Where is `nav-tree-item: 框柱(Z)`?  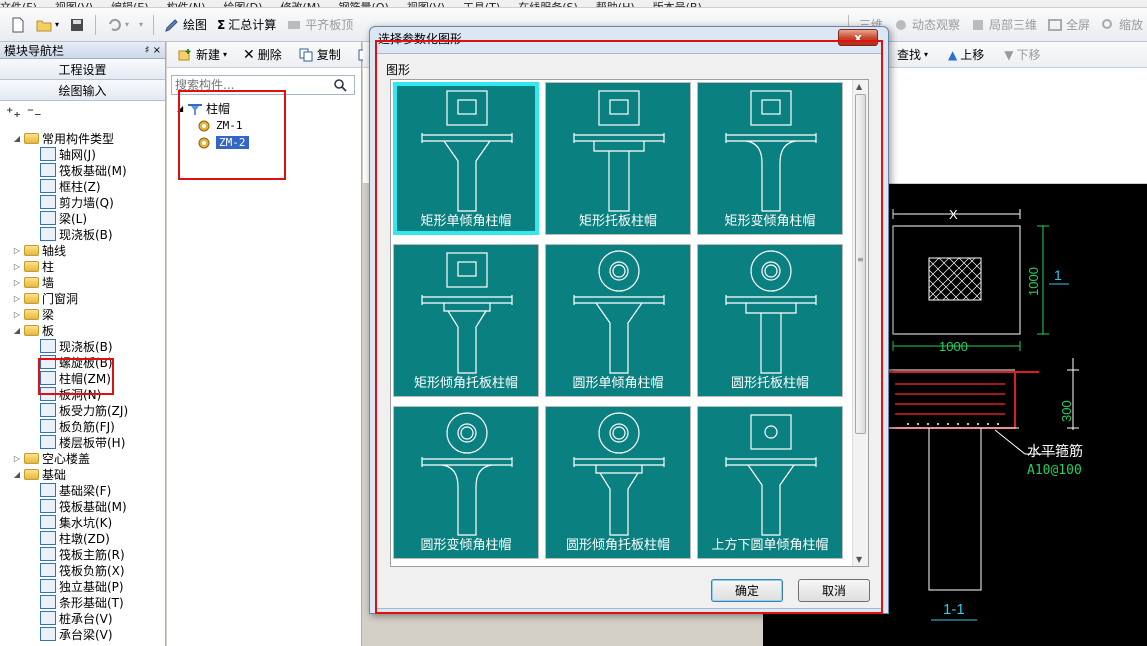
nav-tree-item: 框柱(Z) is located at coordinates (83, 186).